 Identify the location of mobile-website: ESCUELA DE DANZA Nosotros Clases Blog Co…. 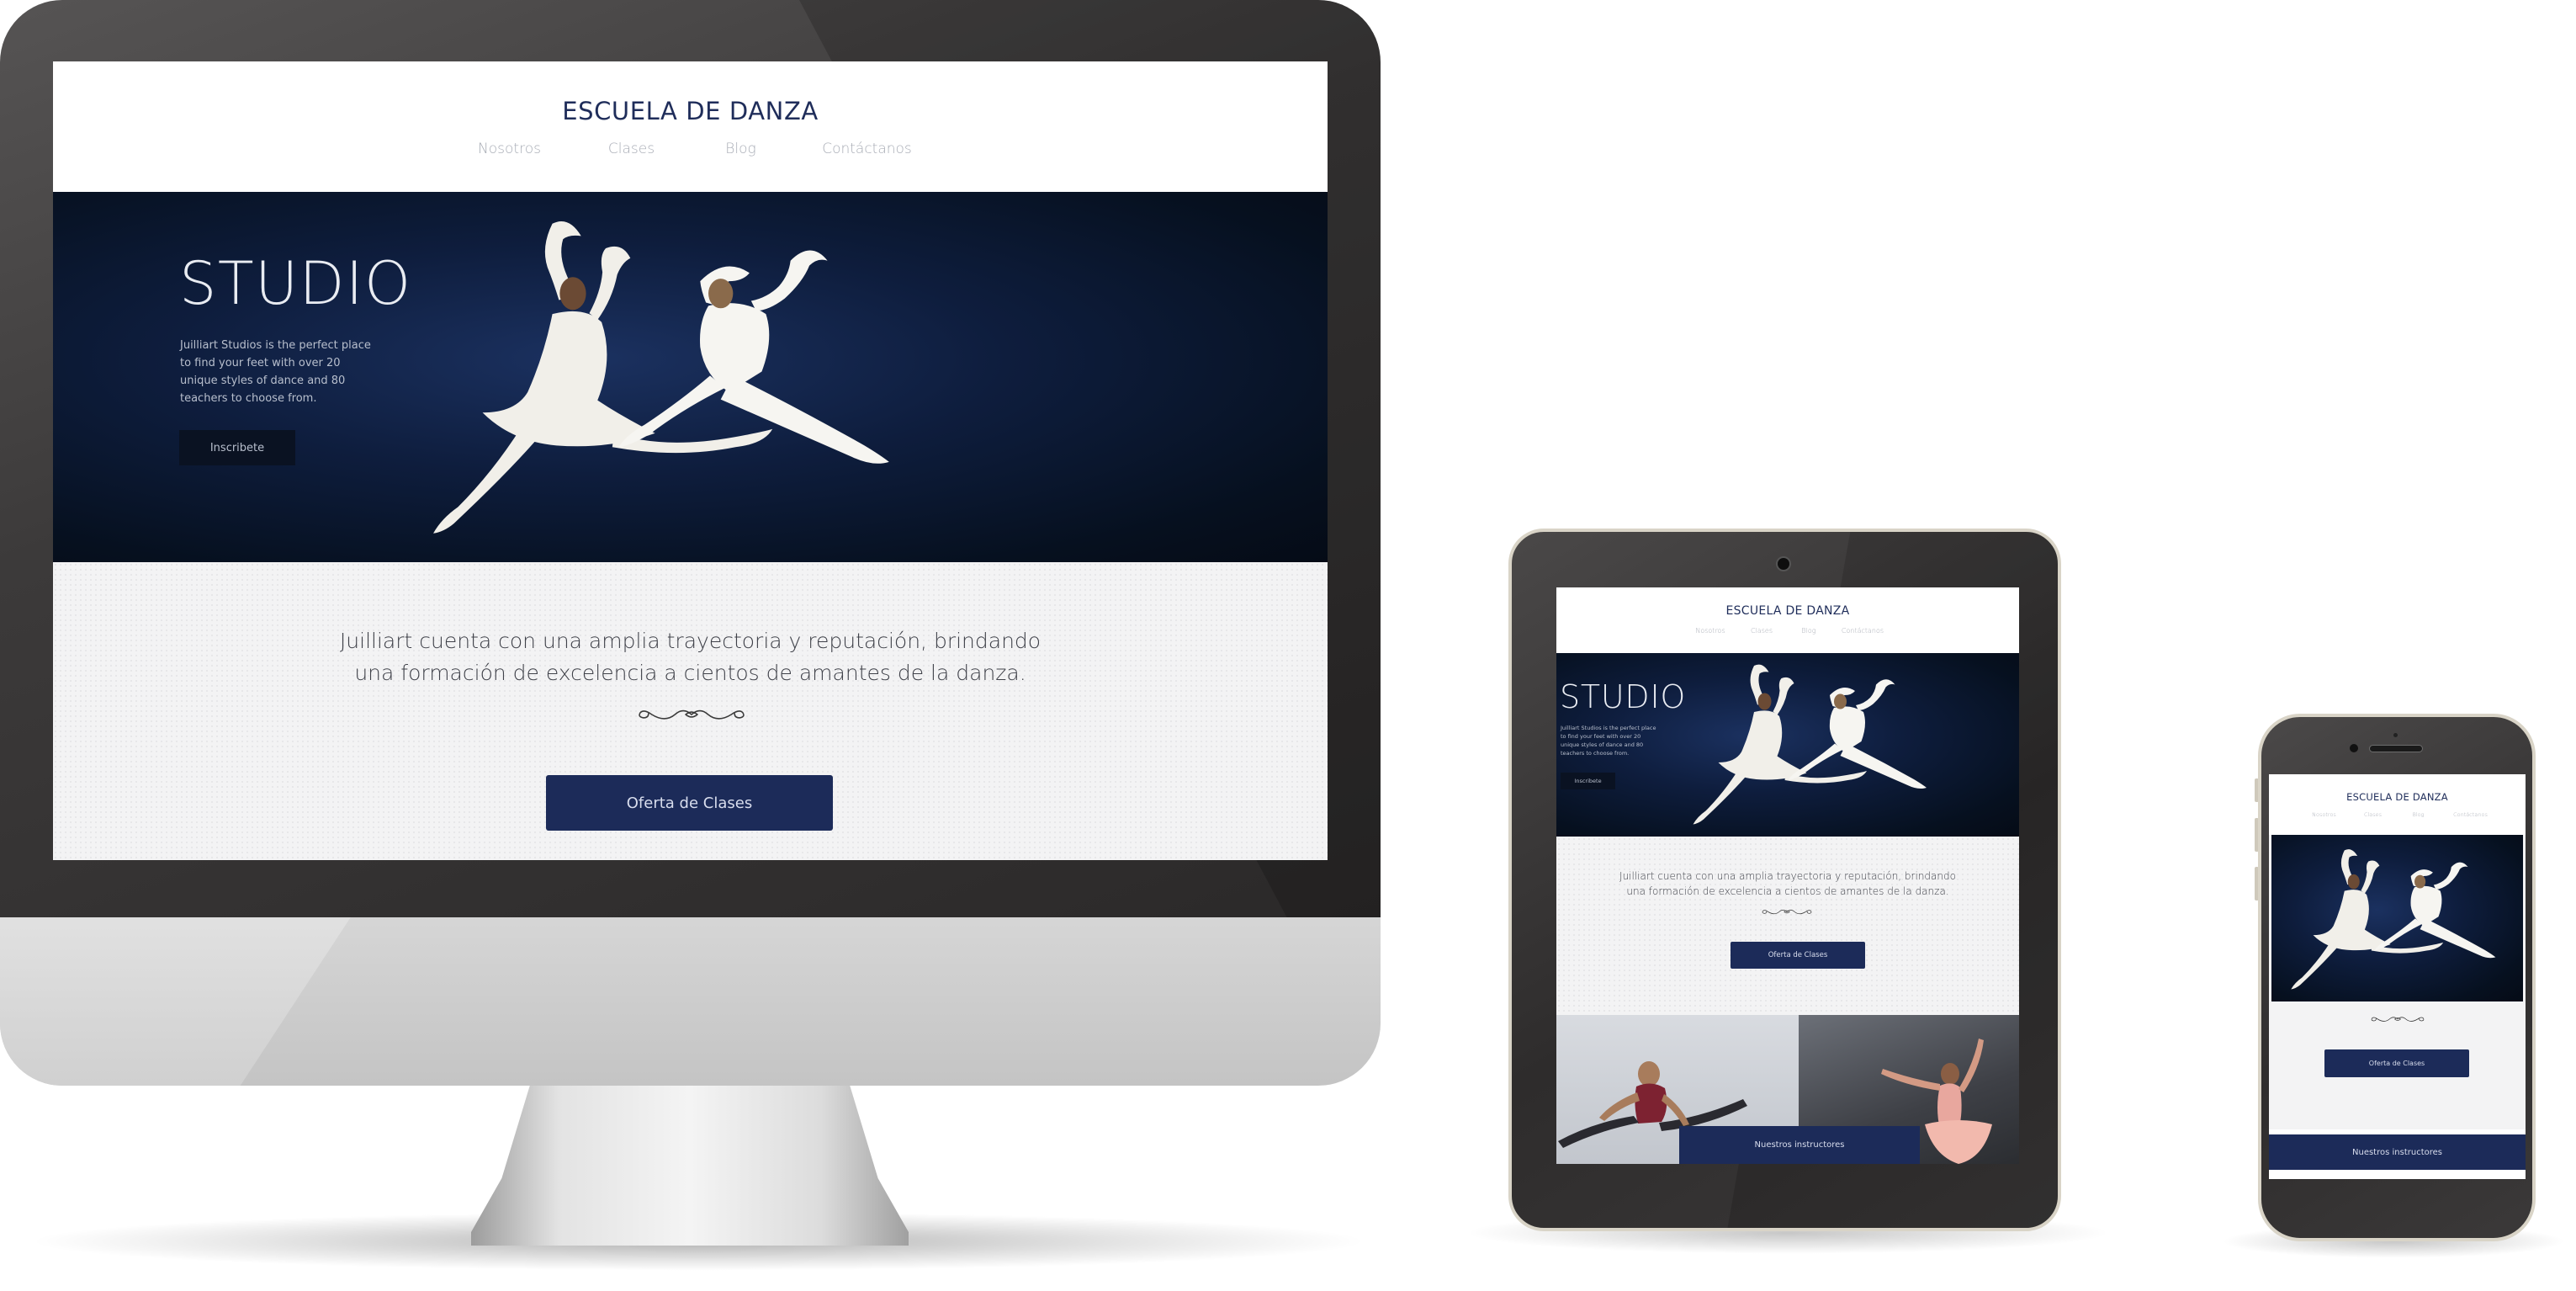
(2397, 977).